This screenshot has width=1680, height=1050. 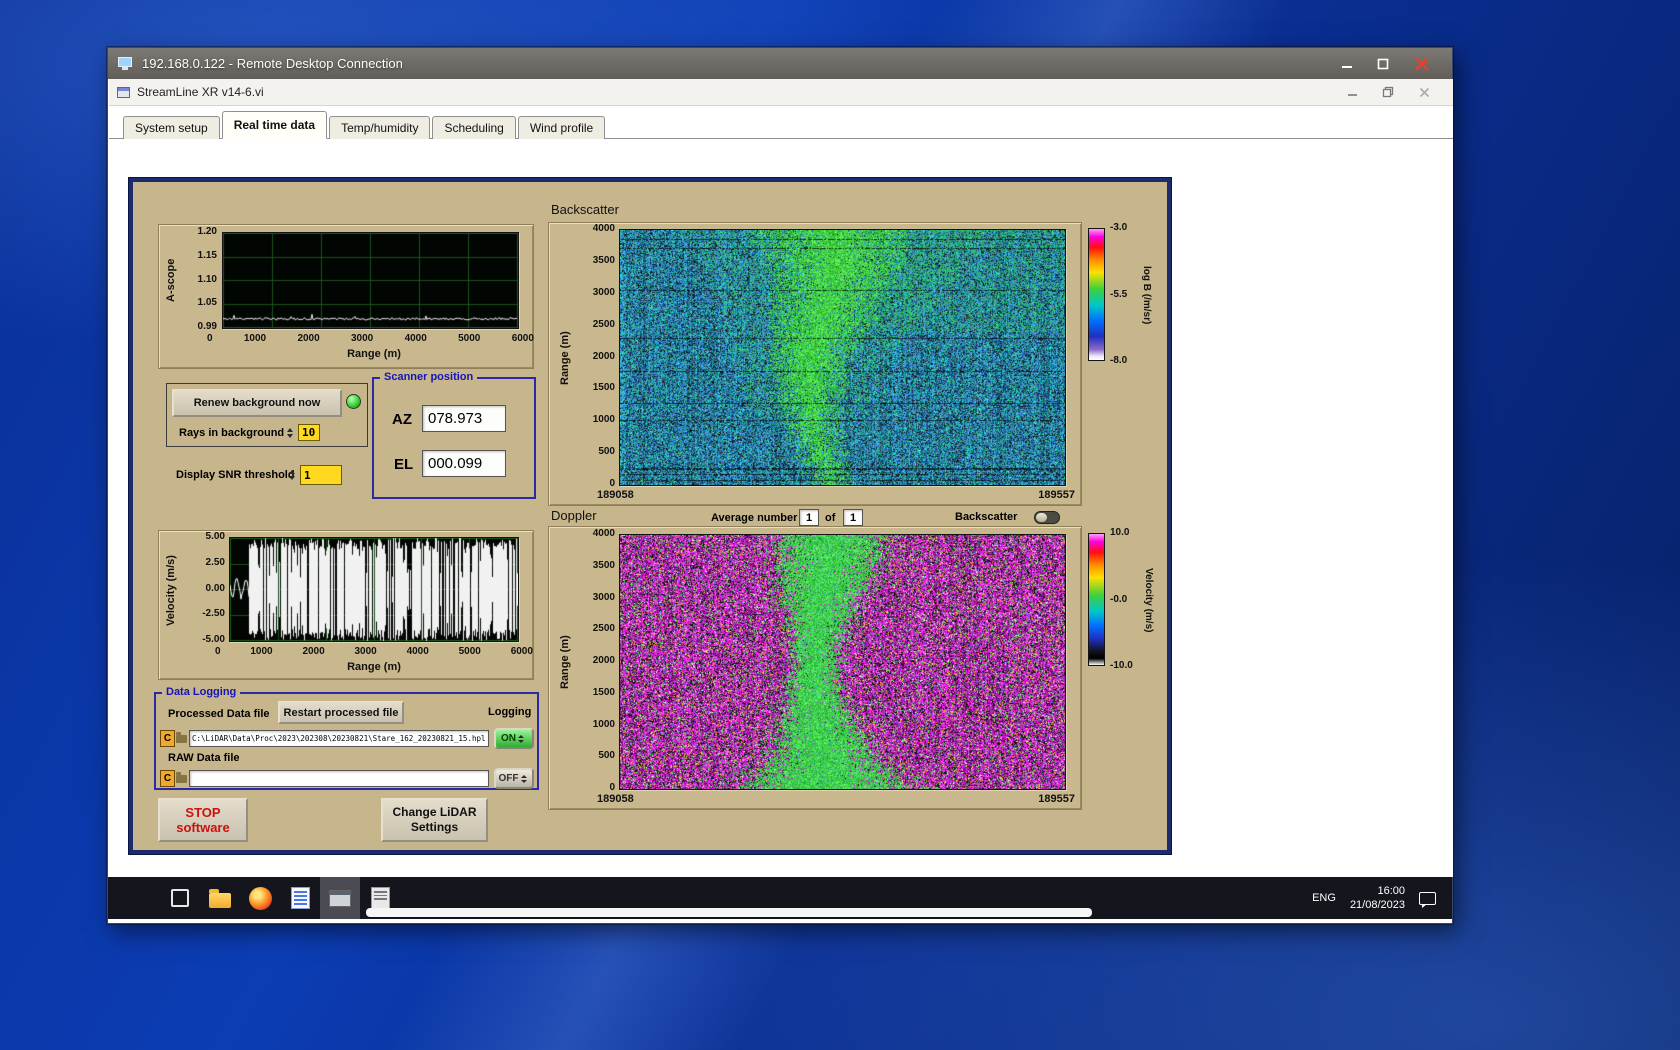 I want to click on app-close-button, so click(x=1424, y=92).